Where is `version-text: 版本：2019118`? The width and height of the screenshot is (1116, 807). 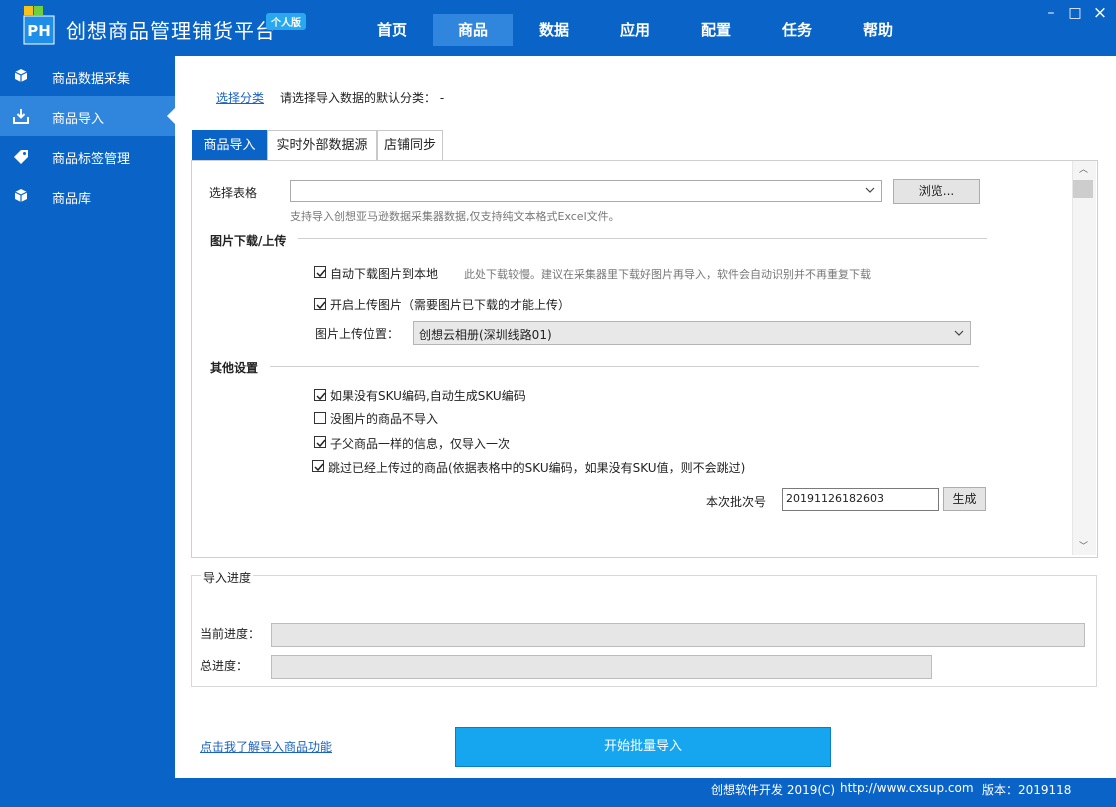
version-text: 版本：2019118 is located at coordinates (1027, 790).